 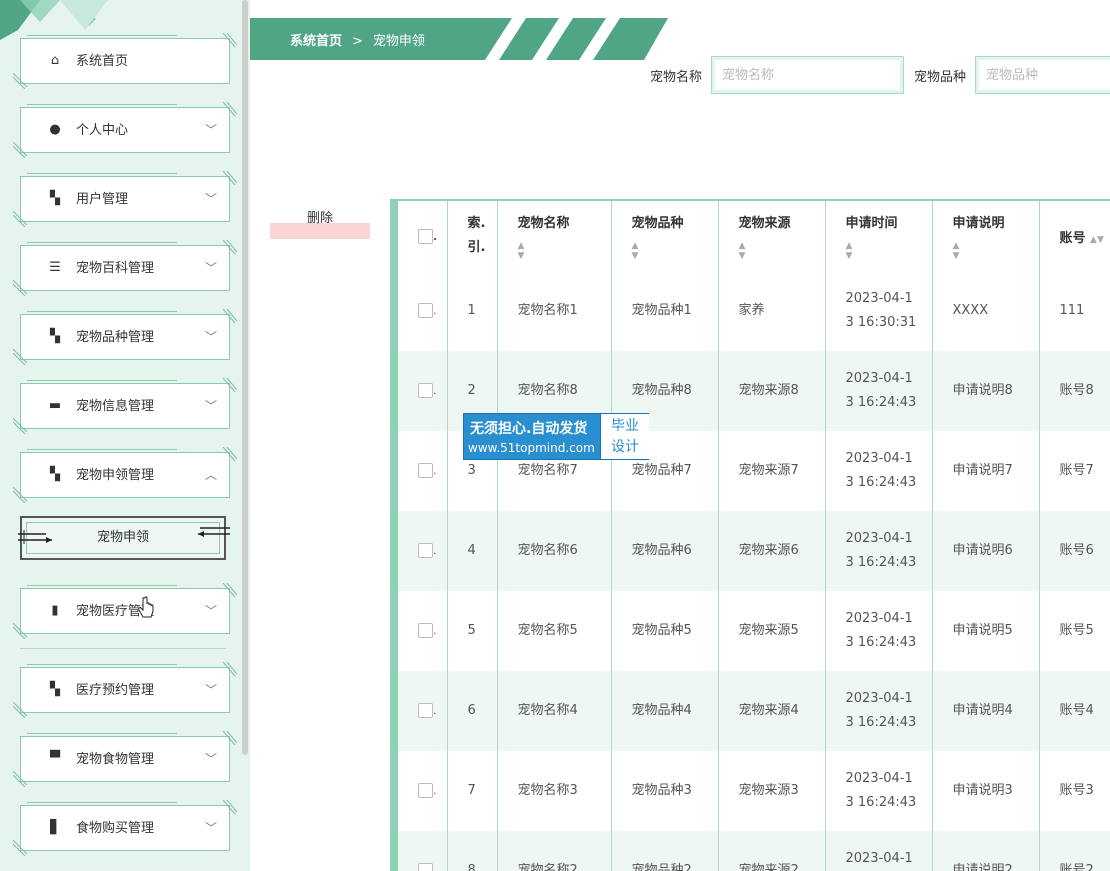 I want to click on pet-breed-label: 宠物品种, so click(x=940, y=77).